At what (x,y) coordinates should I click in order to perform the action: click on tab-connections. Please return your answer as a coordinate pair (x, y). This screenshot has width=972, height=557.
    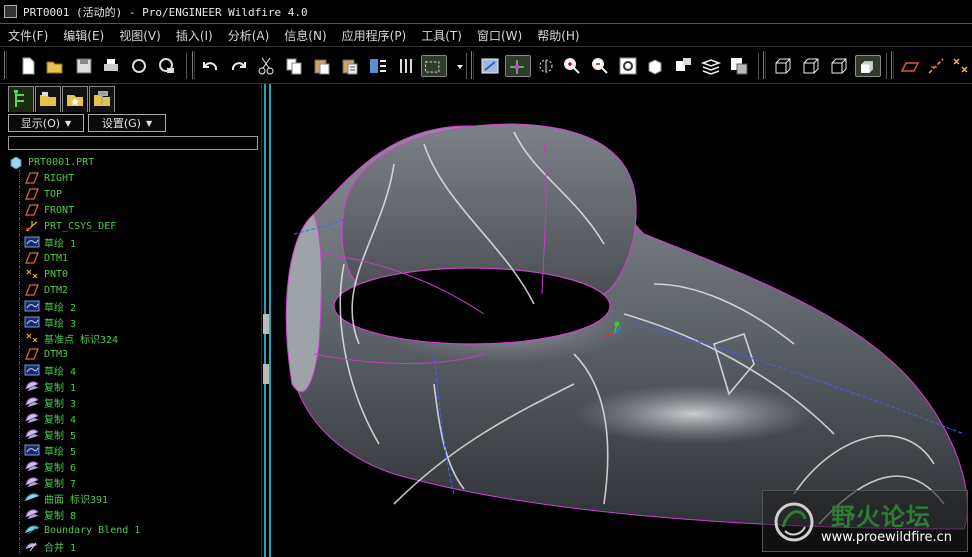
    Looking at the image, I should click on (102, 99).